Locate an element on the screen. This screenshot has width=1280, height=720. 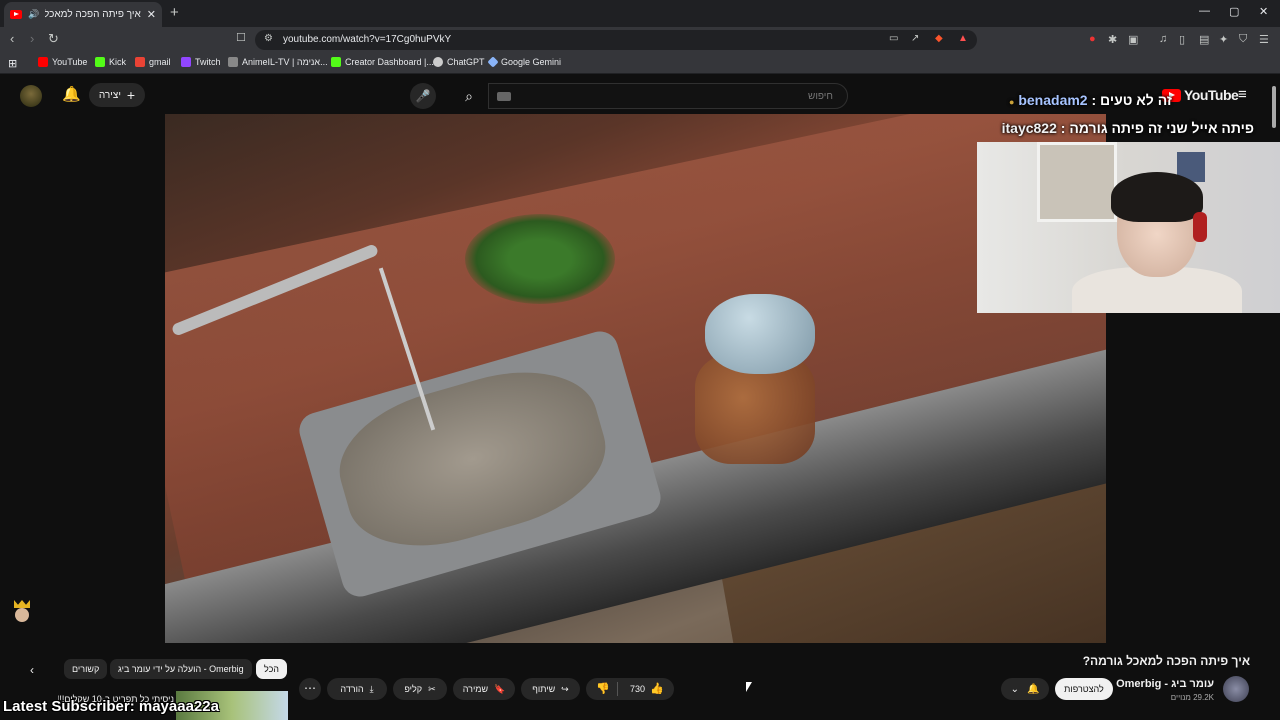
video-title: איך פיתה הפכה למאכל גורמה? is located at coordinates (1166, 661).